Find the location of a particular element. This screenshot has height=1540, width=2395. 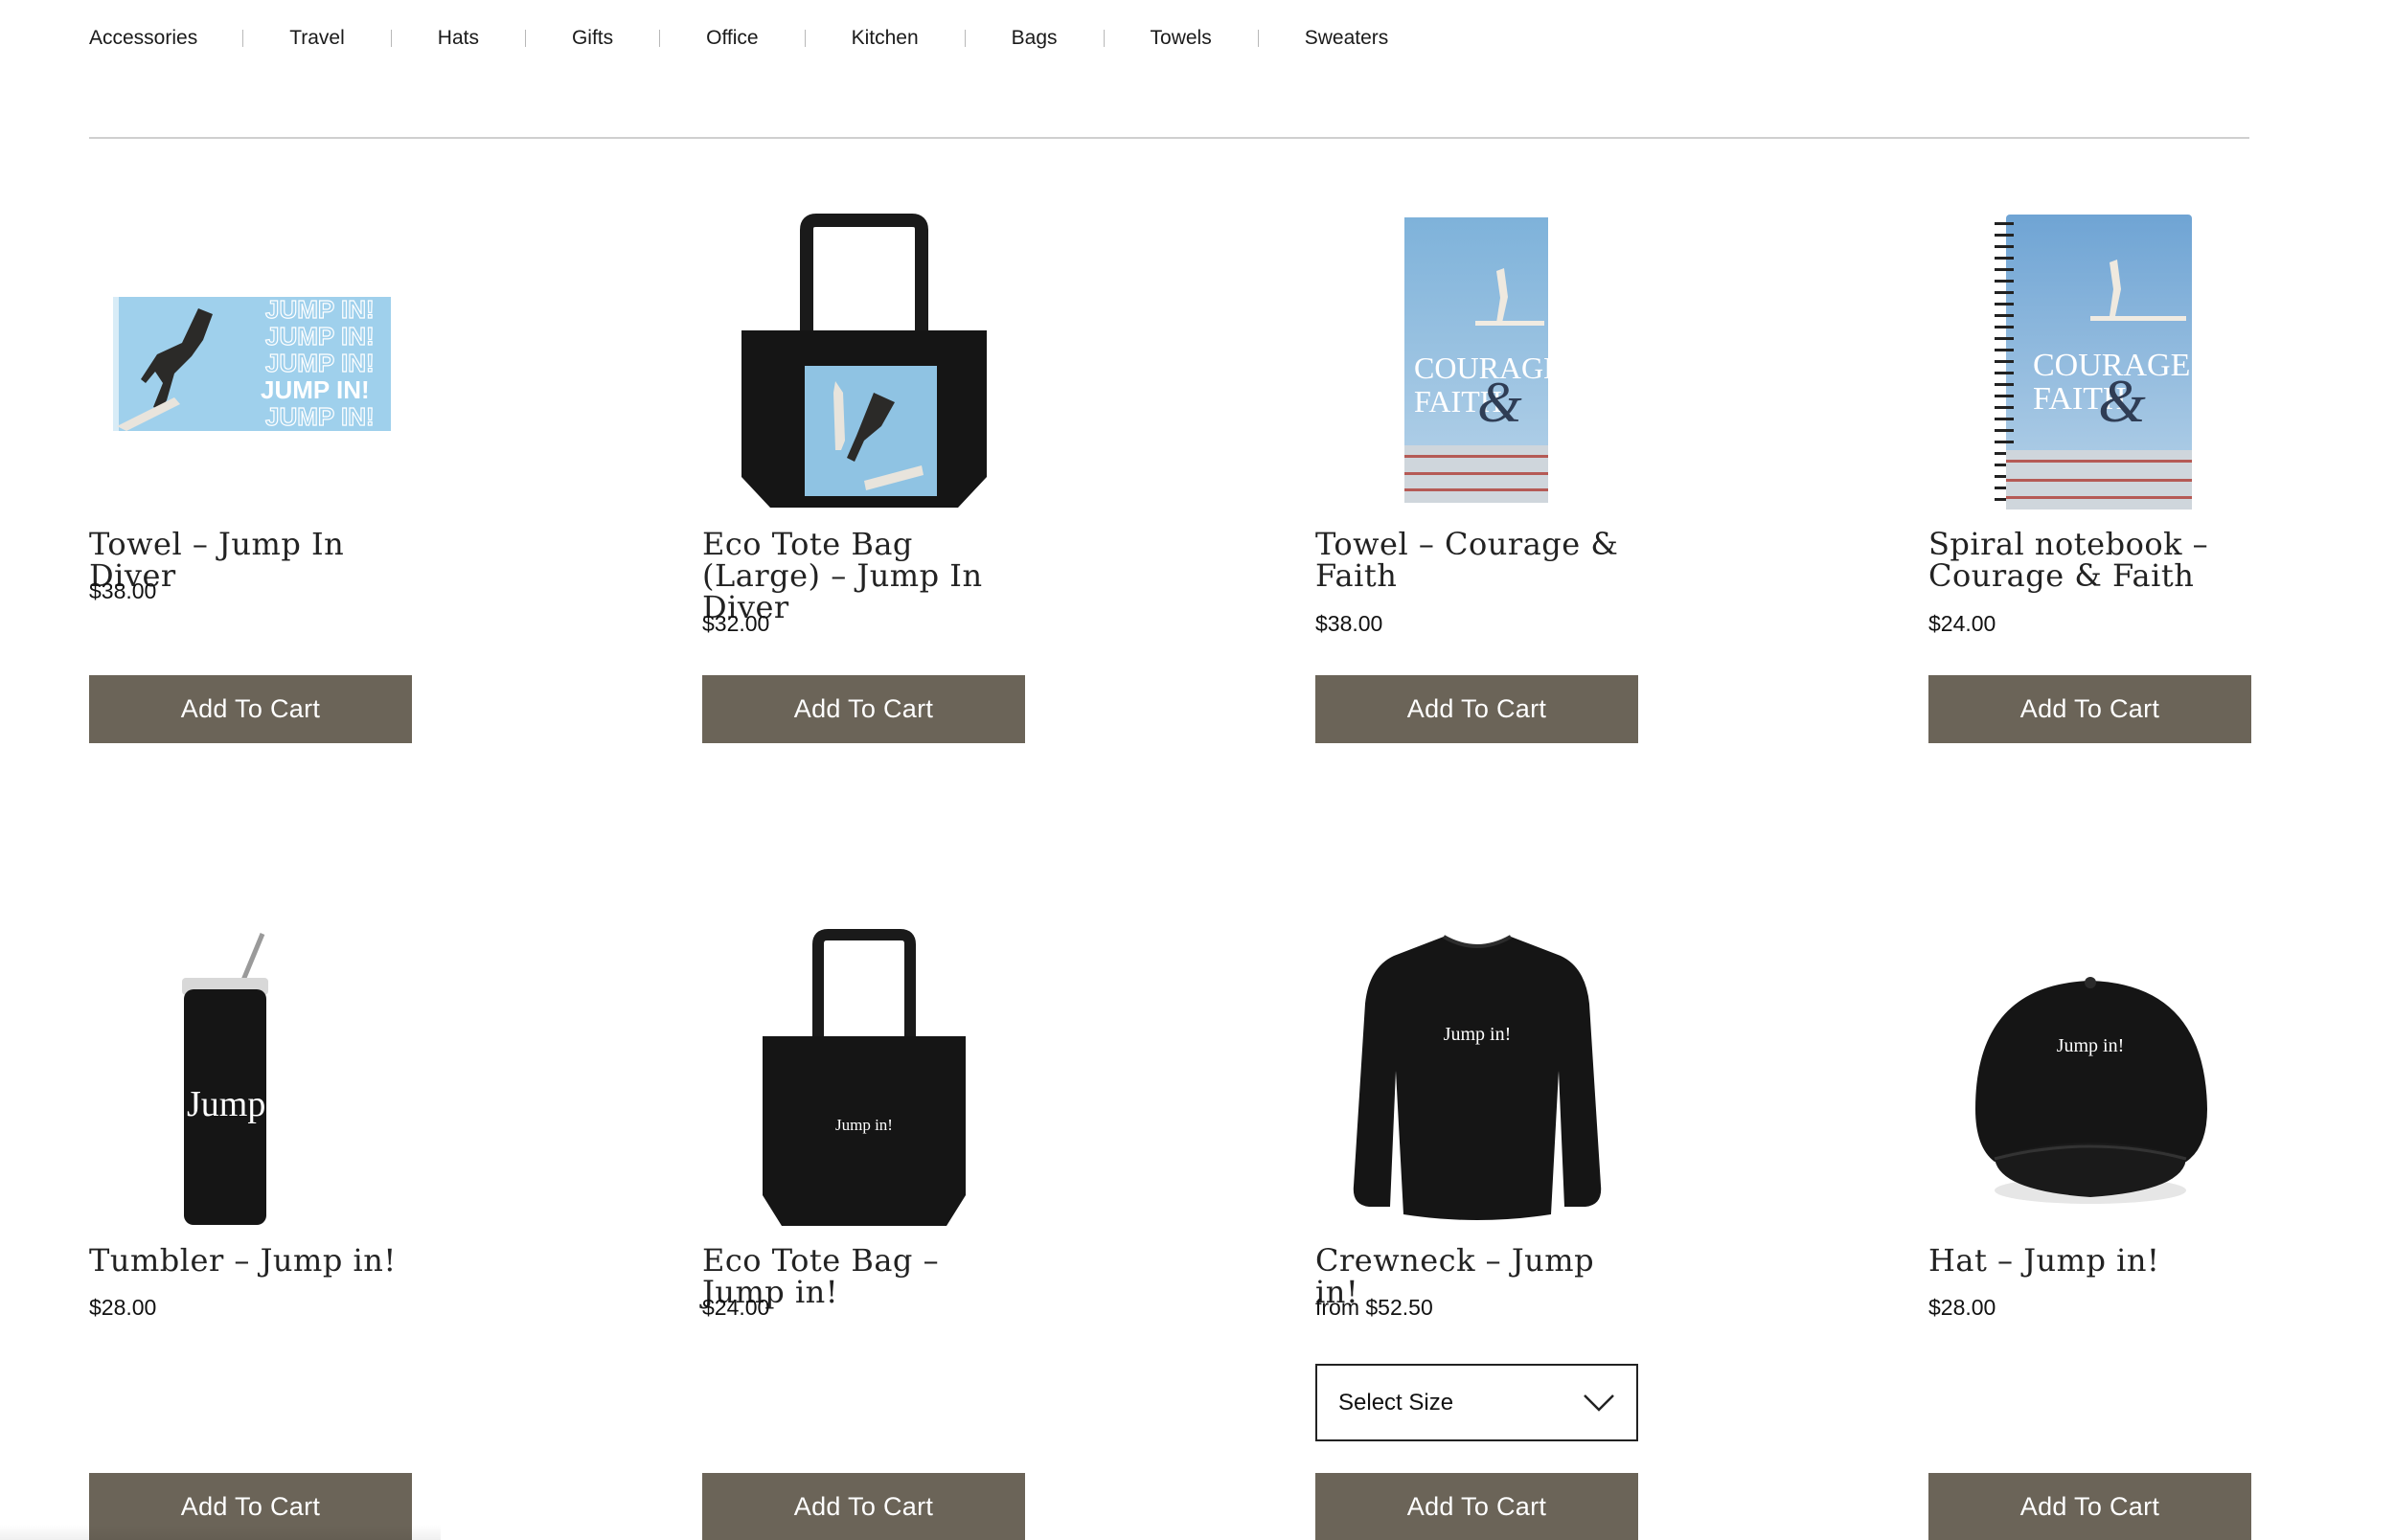

category-office: Office is located at coordinates (732, 38).